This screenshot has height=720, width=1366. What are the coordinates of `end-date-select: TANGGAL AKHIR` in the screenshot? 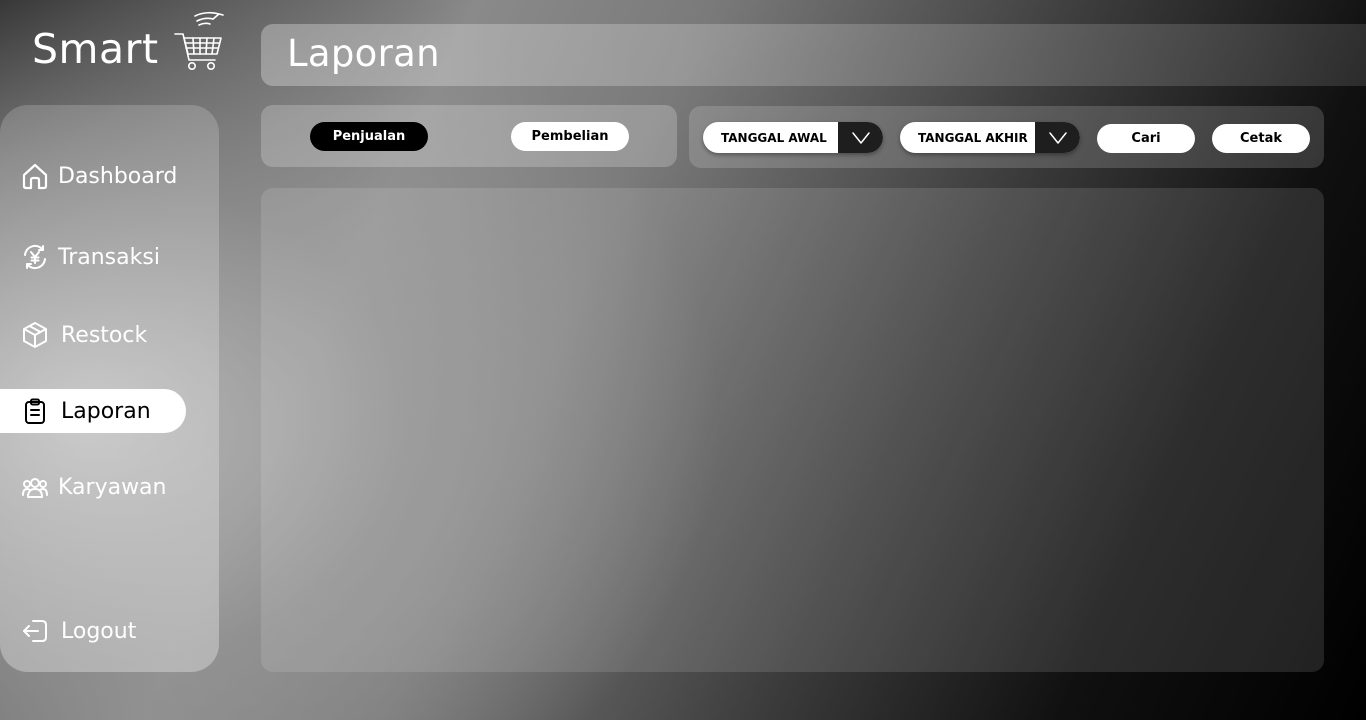 It's located at (990, 137).